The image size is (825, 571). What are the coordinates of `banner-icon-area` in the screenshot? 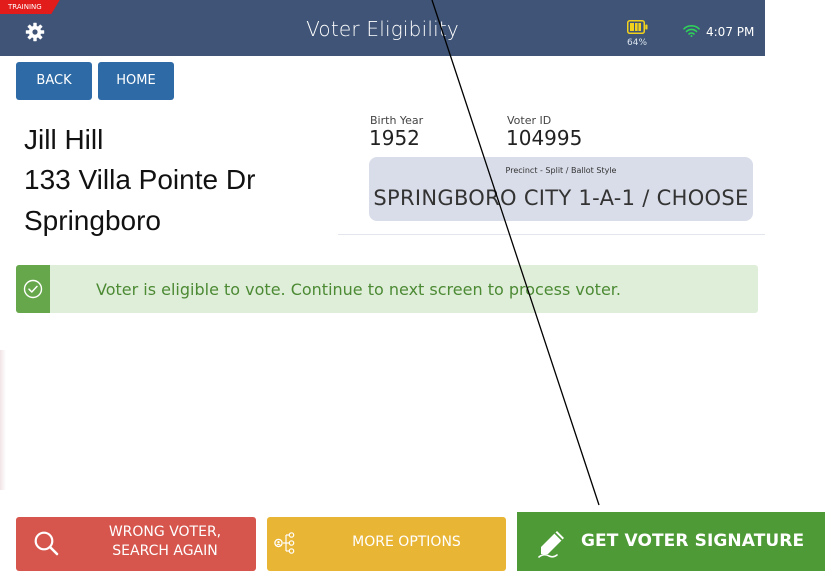 It's located at (33, 289).